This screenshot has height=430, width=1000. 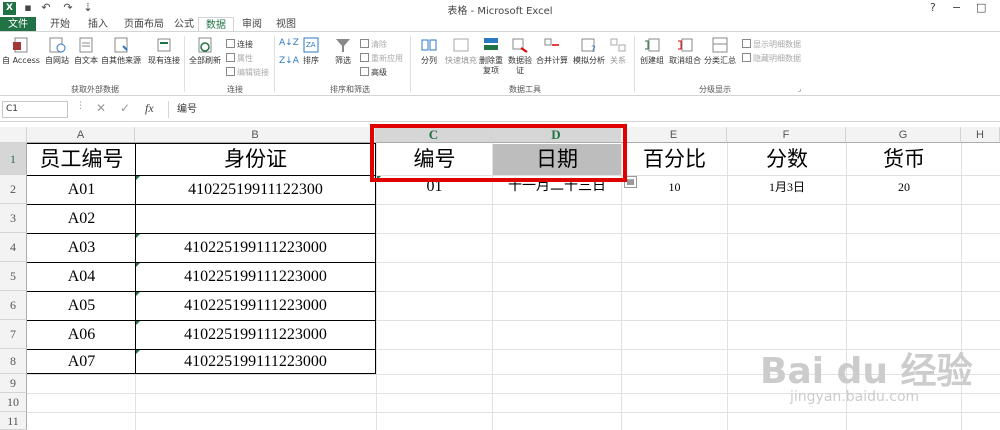 I want to click on restore-button: □, so click(x=981, y=7).